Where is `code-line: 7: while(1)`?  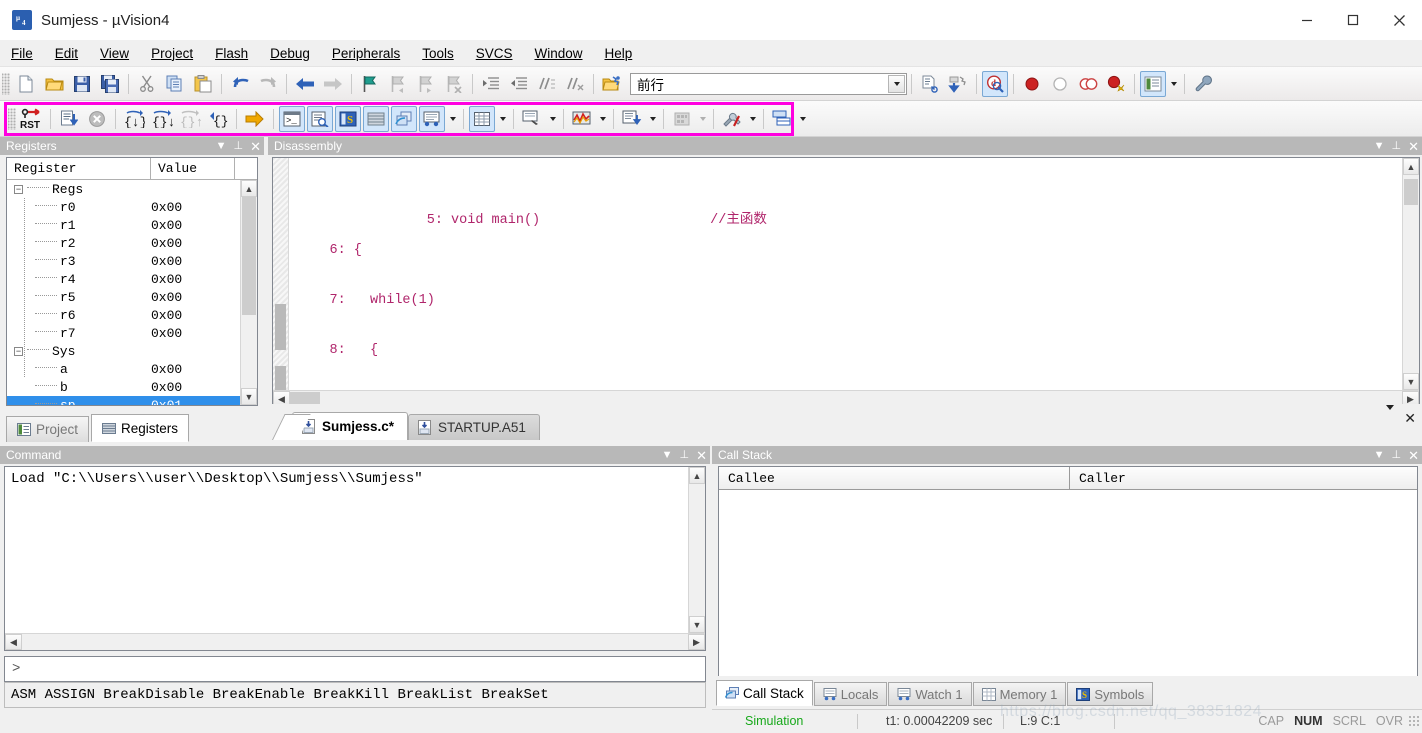
code-line: 7: while(1) is located at coordinates (845, 301).